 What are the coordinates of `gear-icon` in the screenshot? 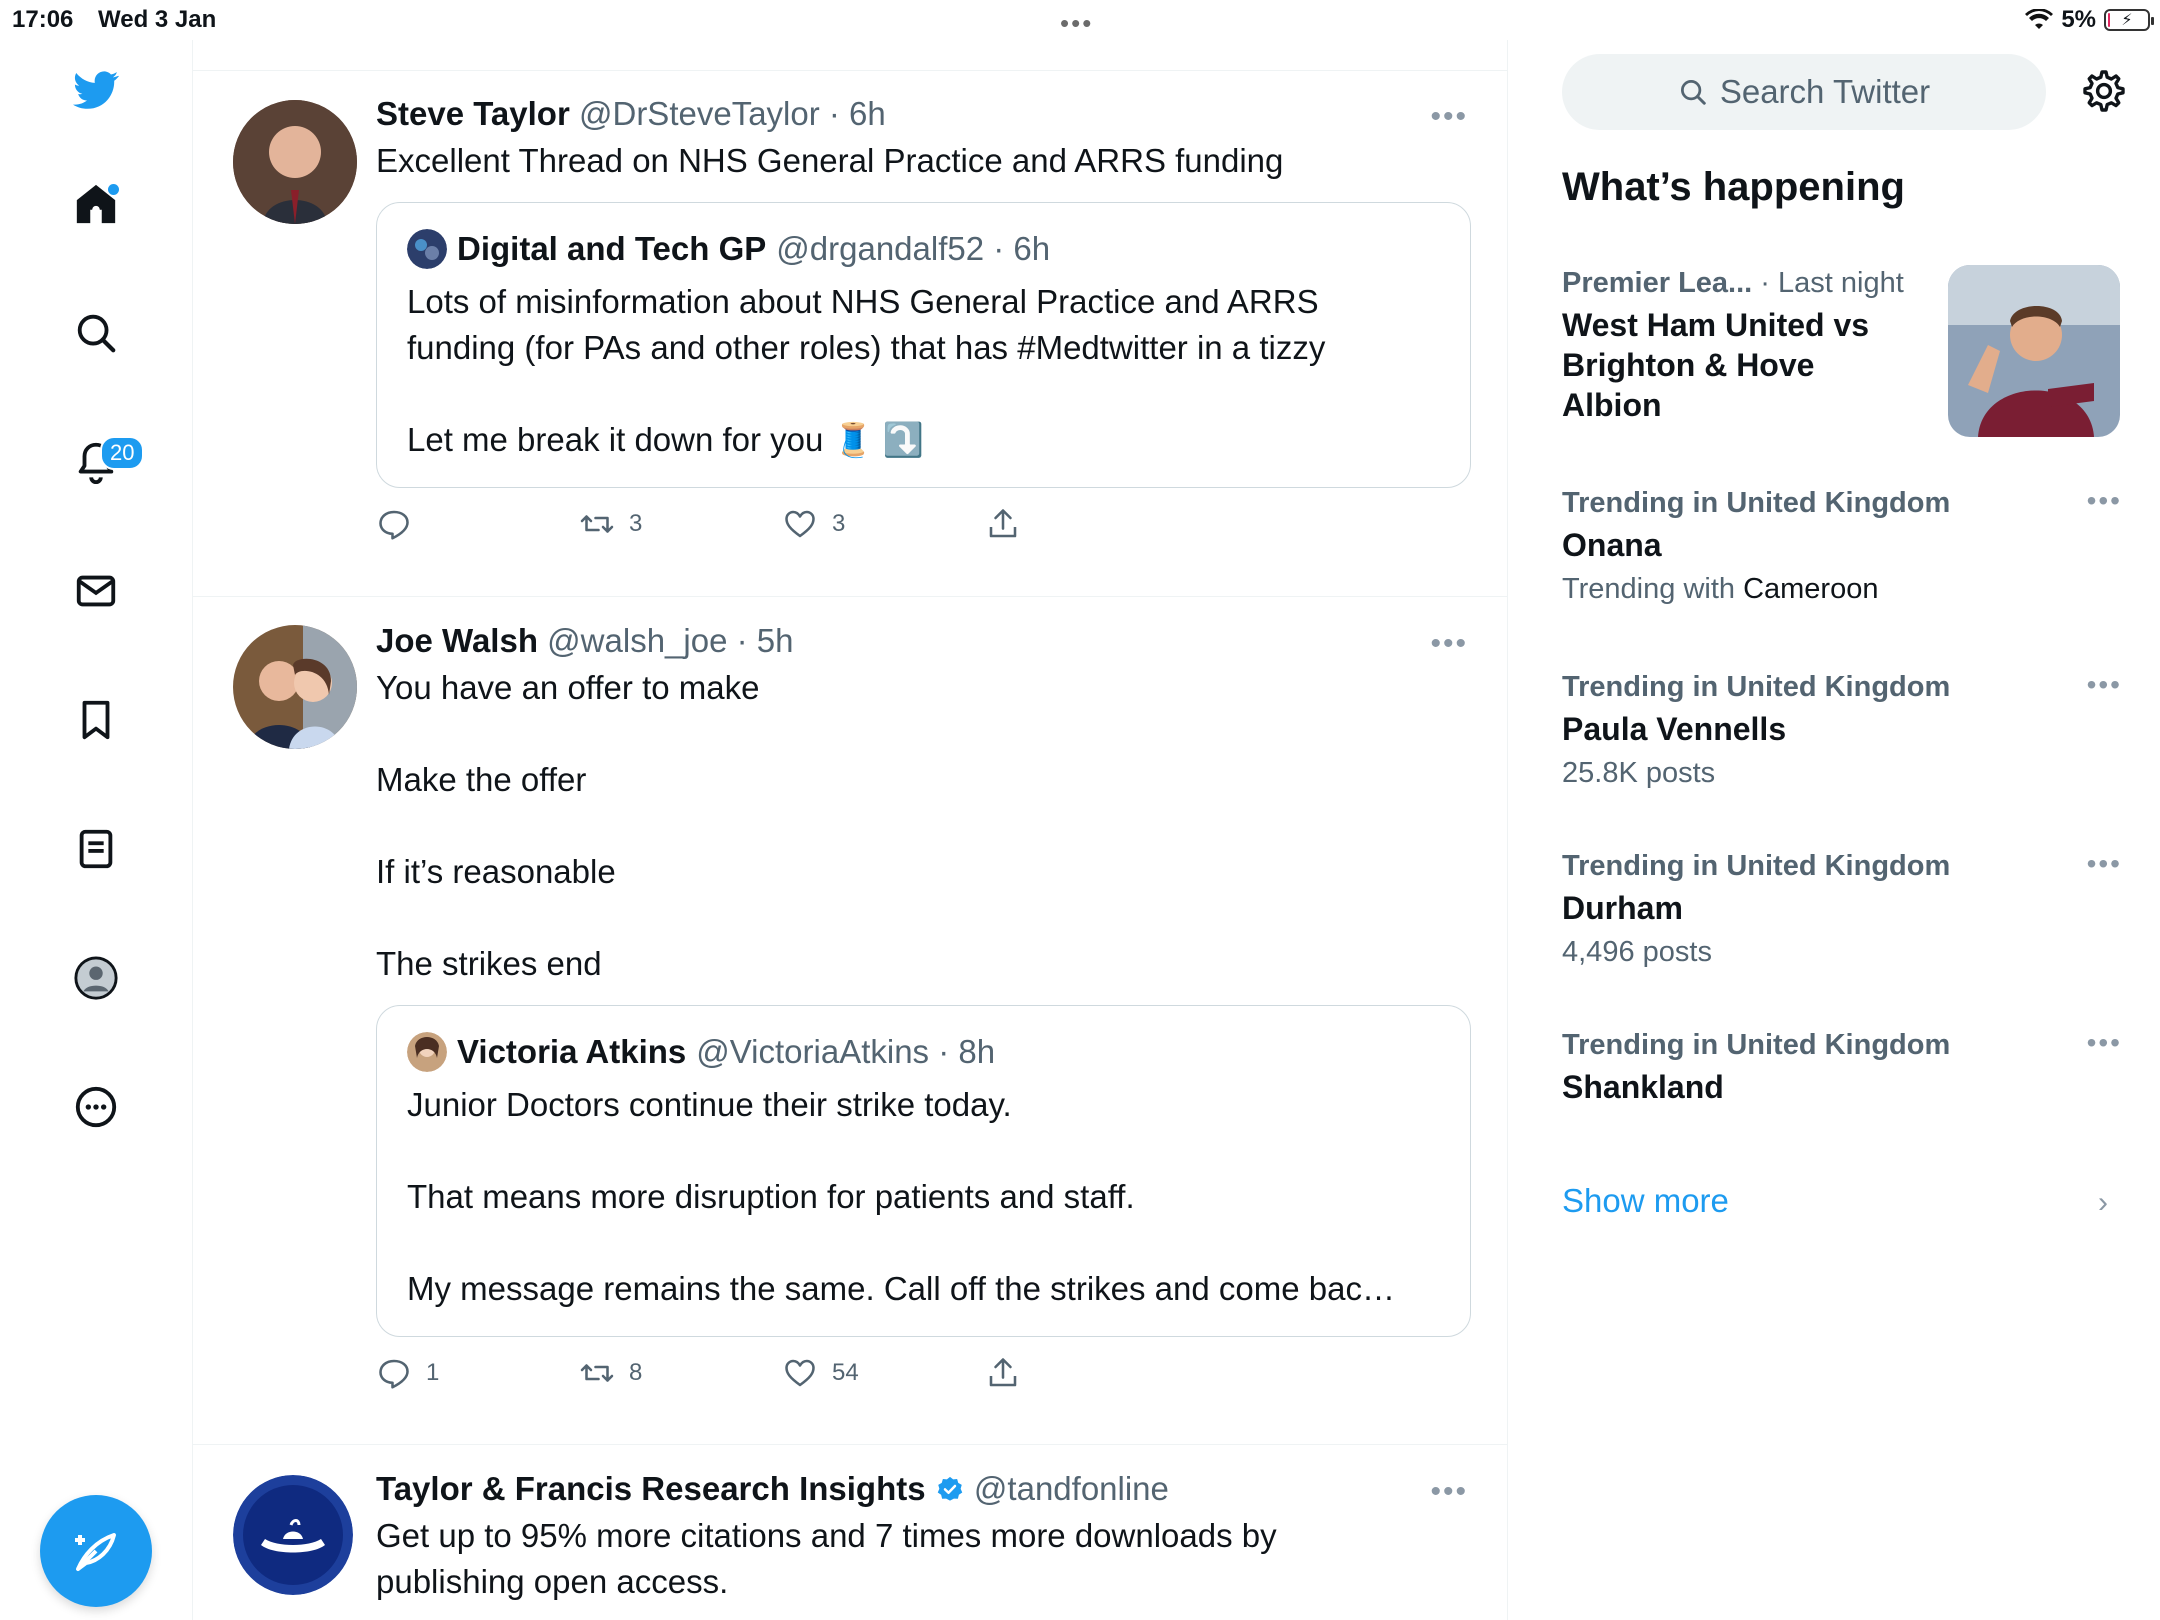 It's located at (2102, 92).